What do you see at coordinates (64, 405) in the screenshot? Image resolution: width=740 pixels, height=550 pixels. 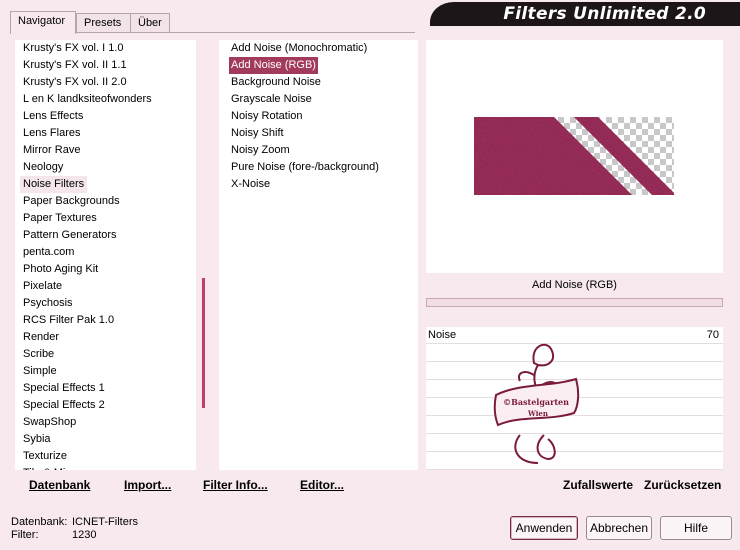 I see `category-item: Special Effects 2` at bounding box center [64, 405].